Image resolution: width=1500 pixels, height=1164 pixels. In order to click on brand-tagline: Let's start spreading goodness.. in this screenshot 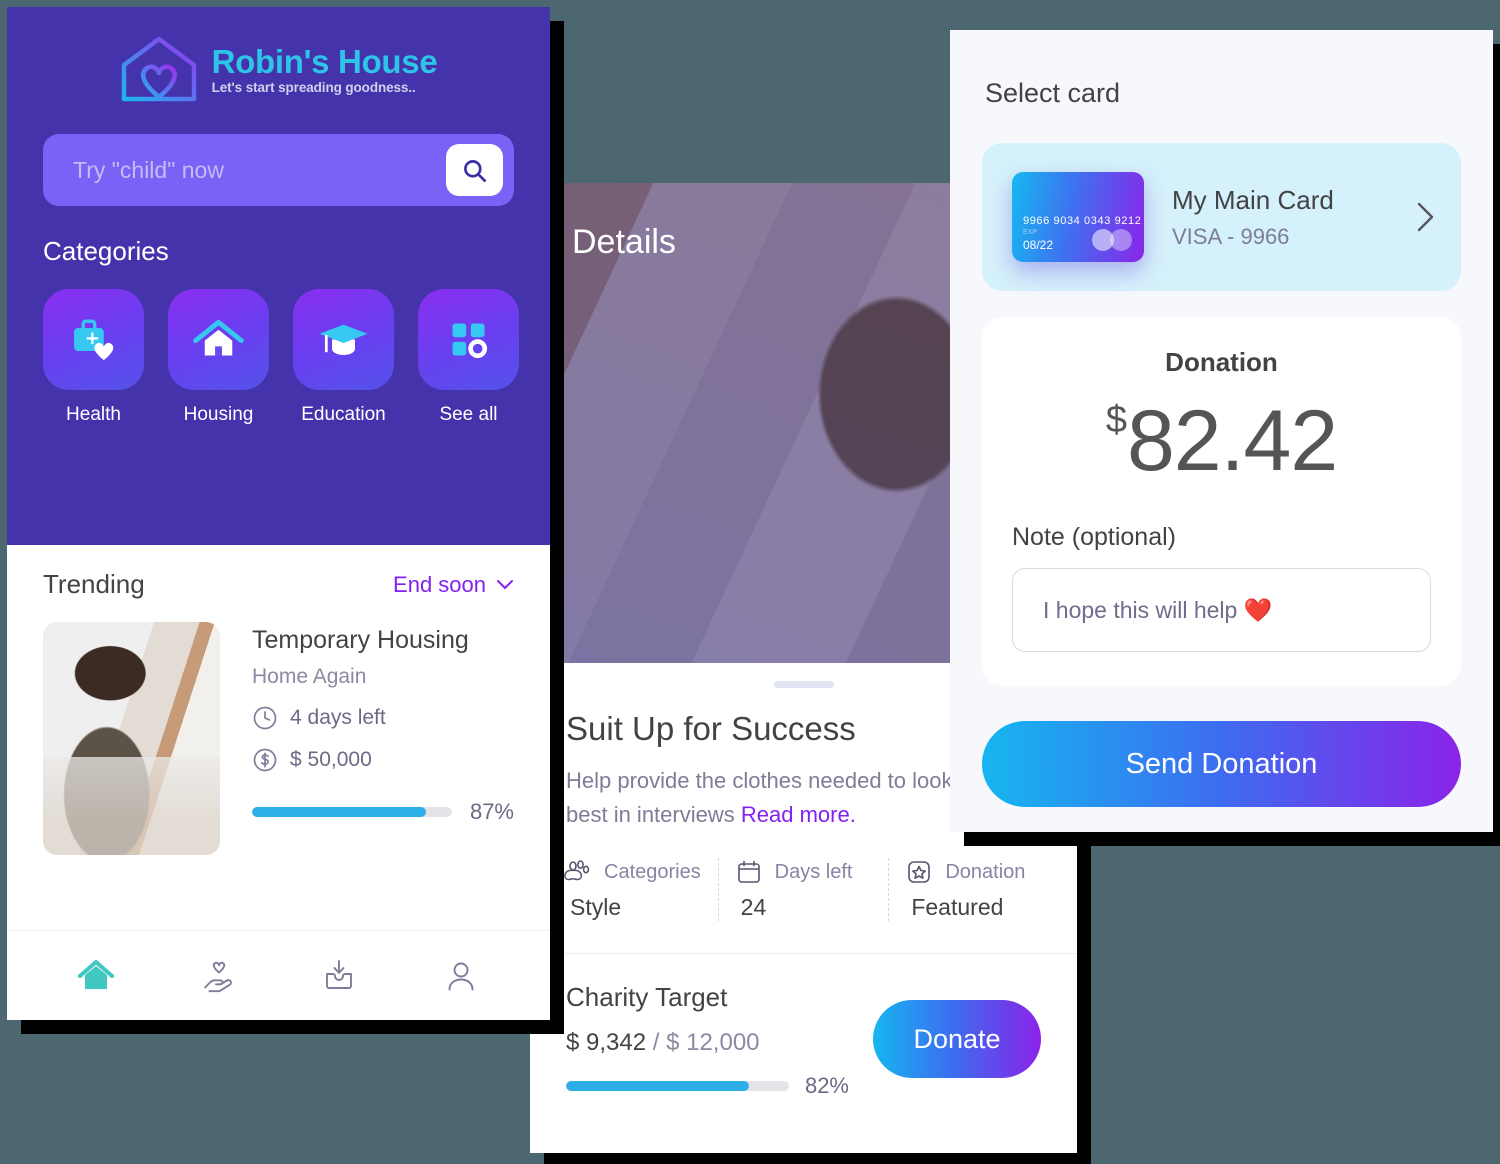, I will do `click(313, 88)`.